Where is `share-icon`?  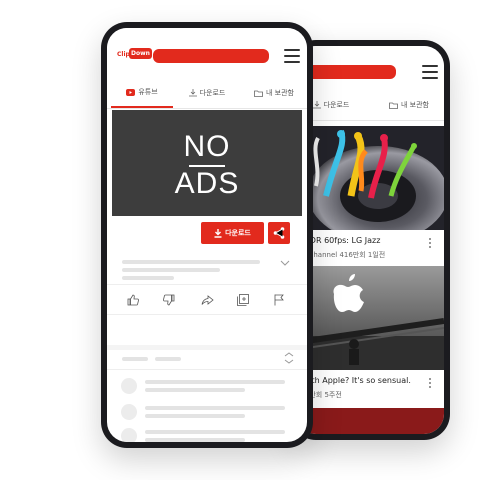 share-icon is located at coordinates (279, 233).